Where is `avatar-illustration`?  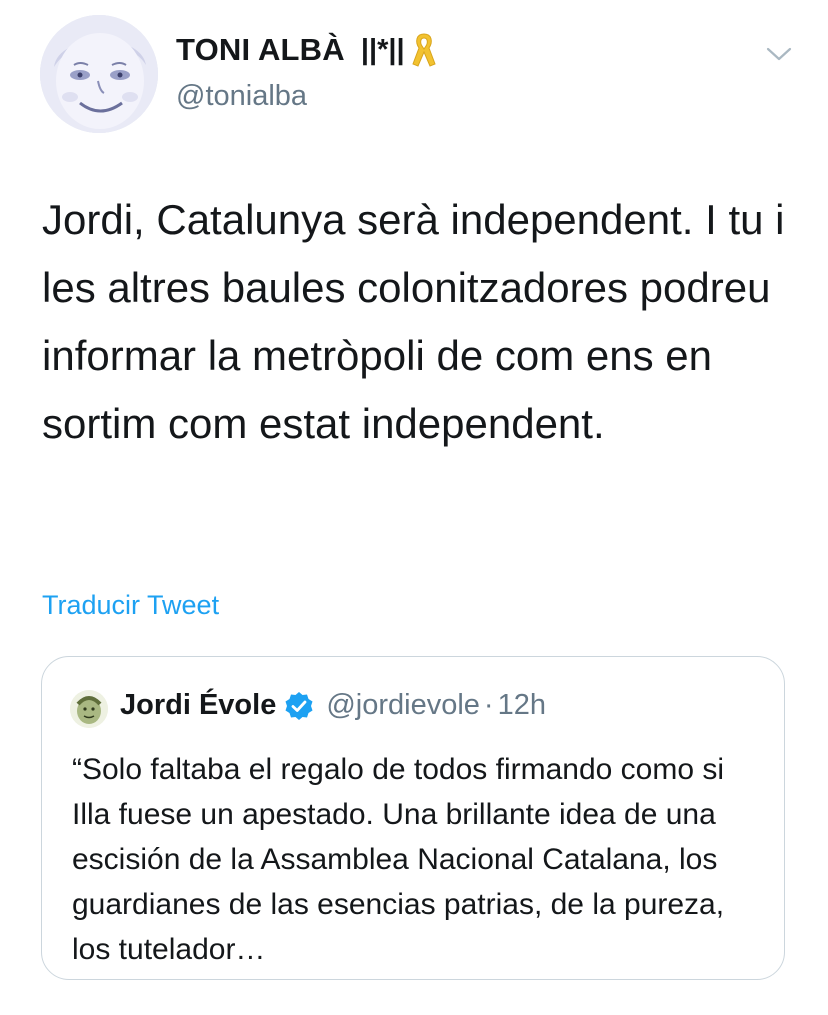
avatar-illustration is located at coordinates (99, 74).